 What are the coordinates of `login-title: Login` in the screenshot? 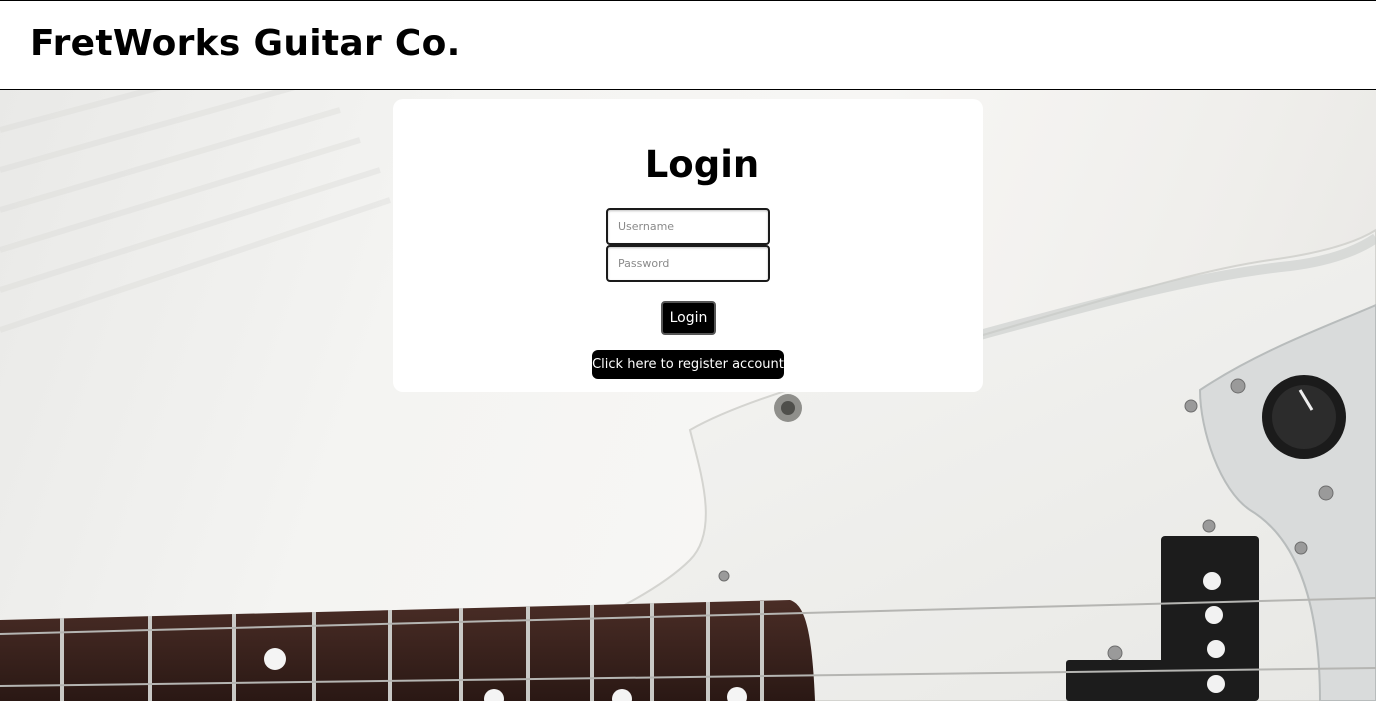 It's located at (702, 164).